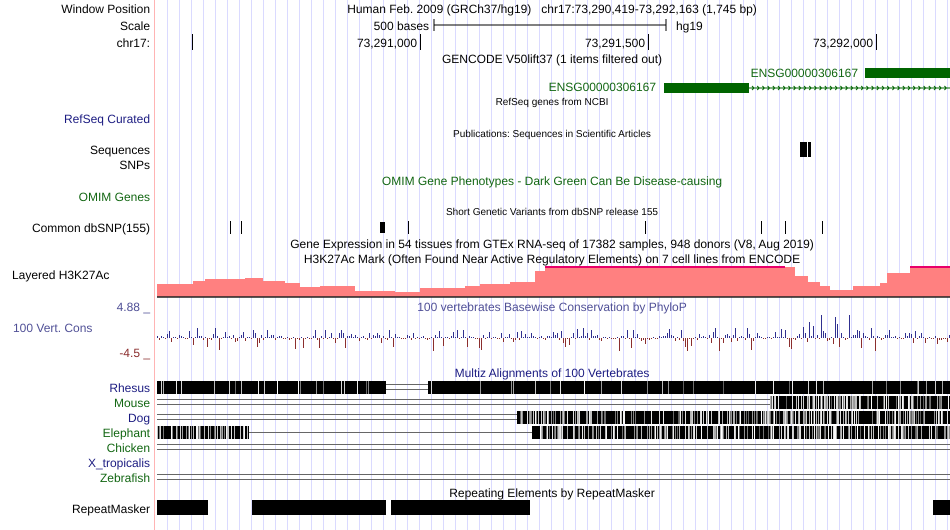 The height and width of the screenshot is (530, 950). What do you see at coordinates (77, 417) in the screenshot?
I see `species-label: Dog` at bounding box center [77, 417].